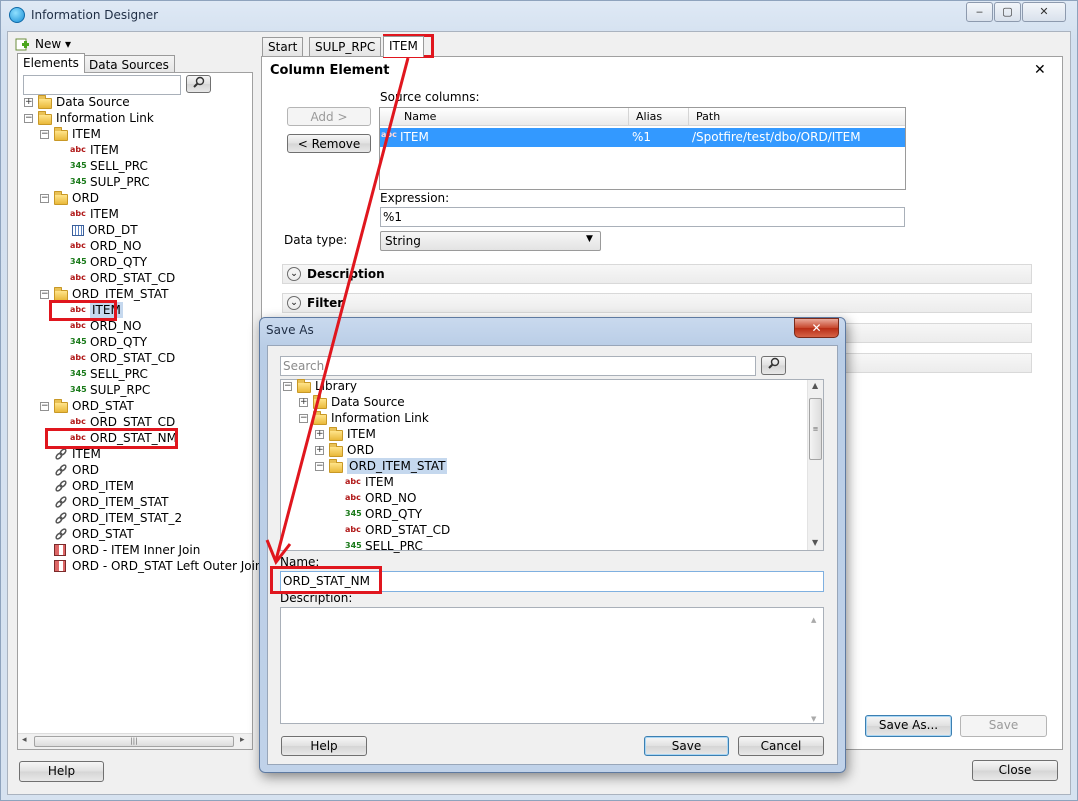 The height and width of the screenshot is (801, 1078). What do you see at coordinates (403, 46) in the screenshot?
I see `tab-item: ITEM` at bounding box center [403, 46].